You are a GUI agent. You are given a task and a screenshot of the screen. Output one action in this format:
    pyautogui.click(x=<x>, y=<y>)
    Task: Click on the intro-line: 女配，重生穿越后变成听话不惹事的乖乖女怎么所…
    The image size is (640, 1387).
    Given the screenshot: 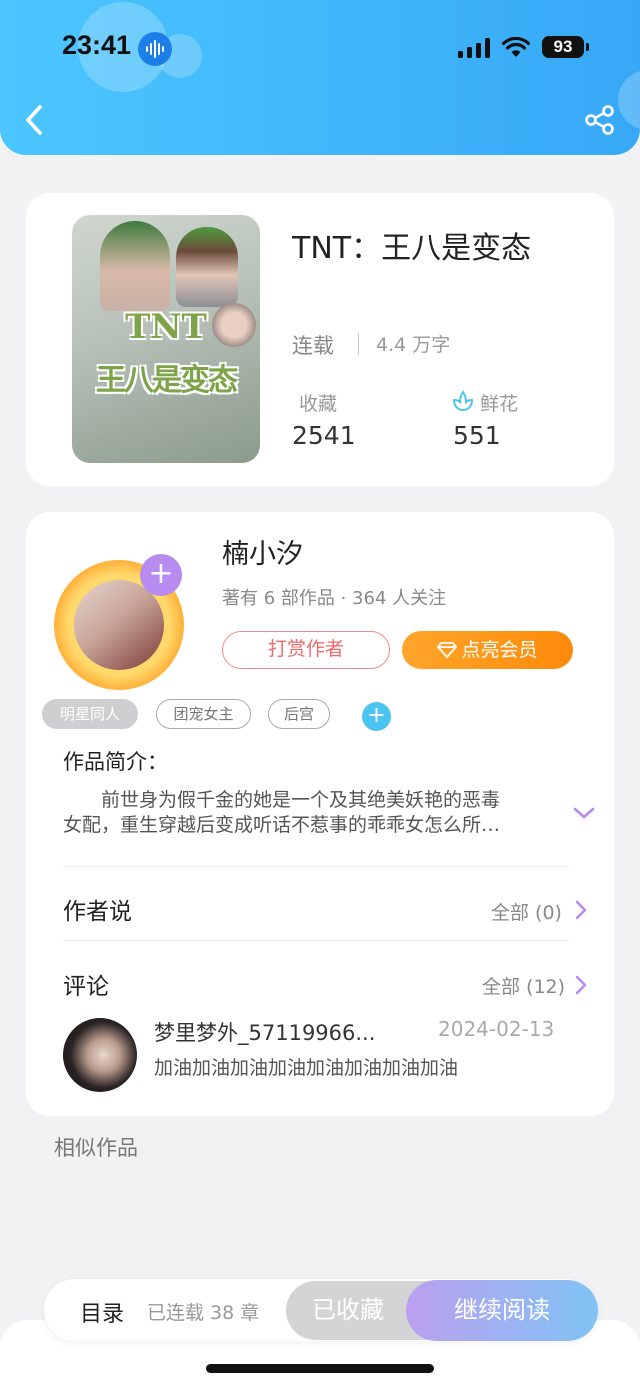 What is the action you would take?
    pyautogui.click(x=282, y=825)
    